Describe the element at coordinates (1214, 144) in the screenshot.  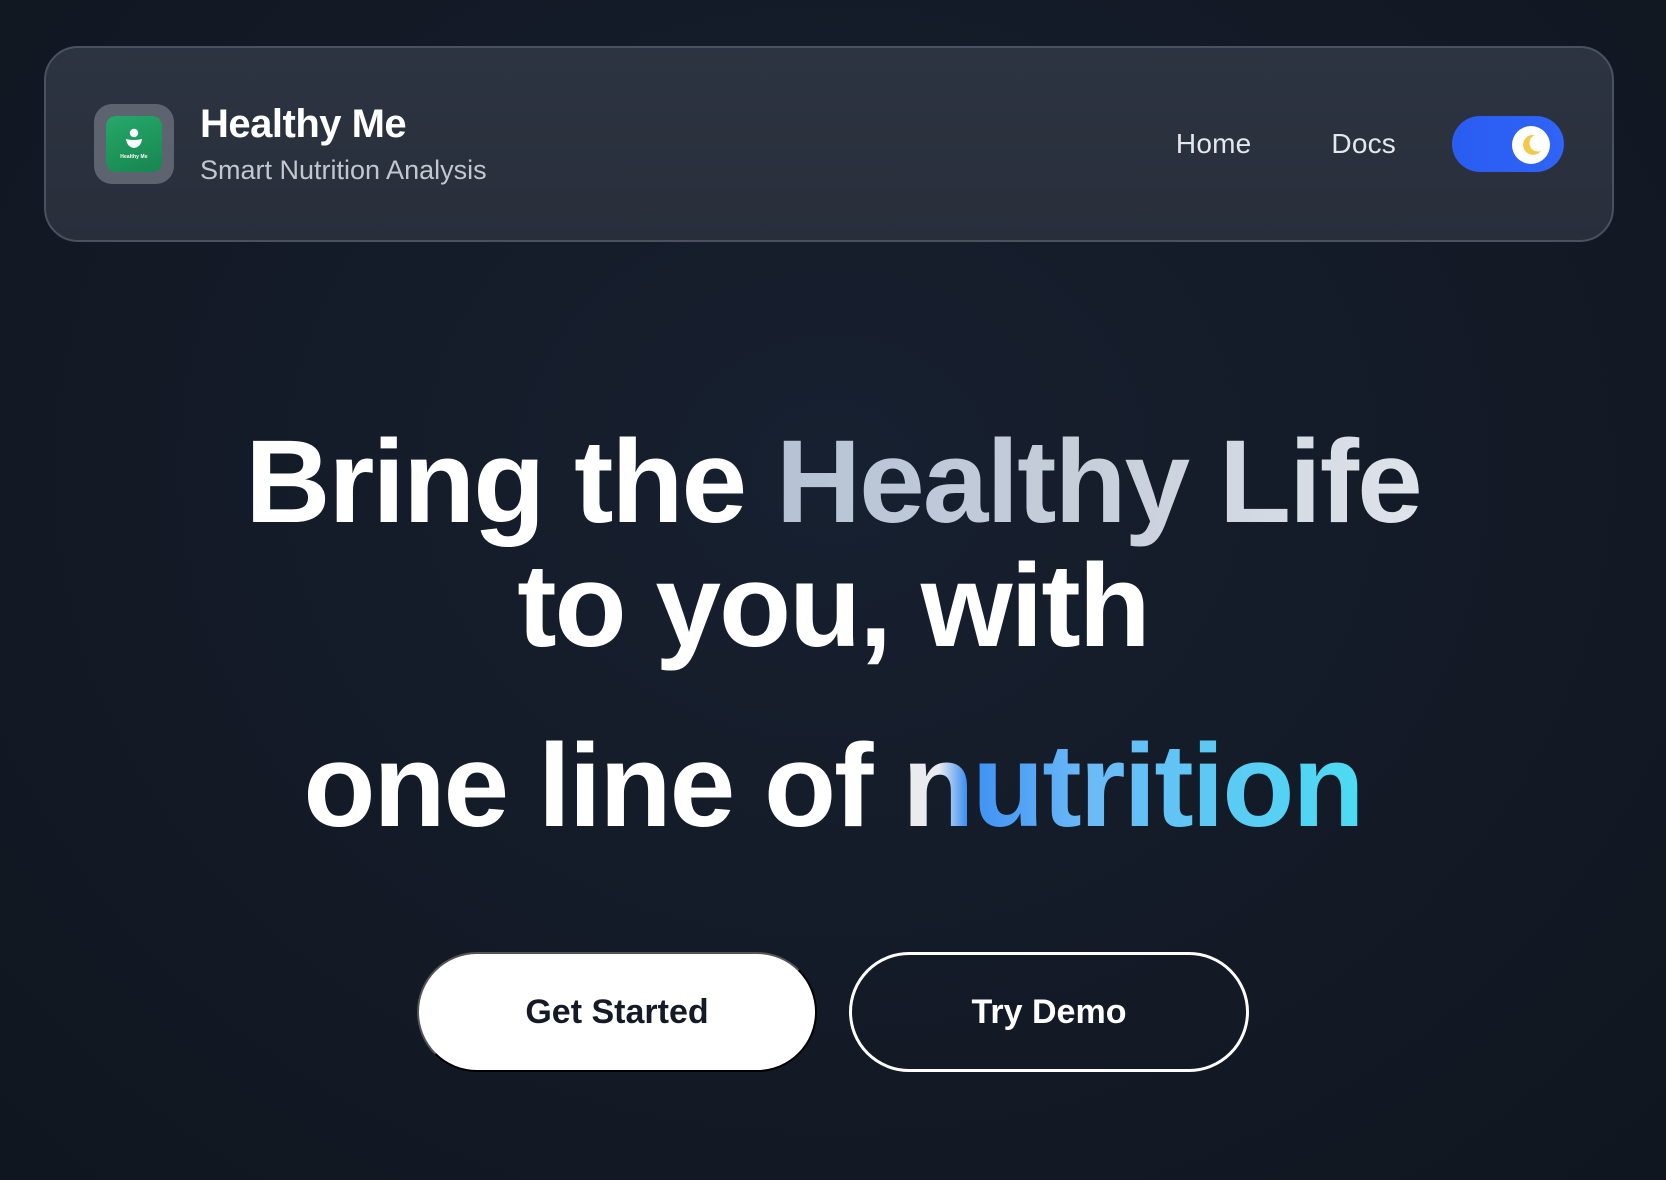
I see `nav-link-home: Home` at that location.